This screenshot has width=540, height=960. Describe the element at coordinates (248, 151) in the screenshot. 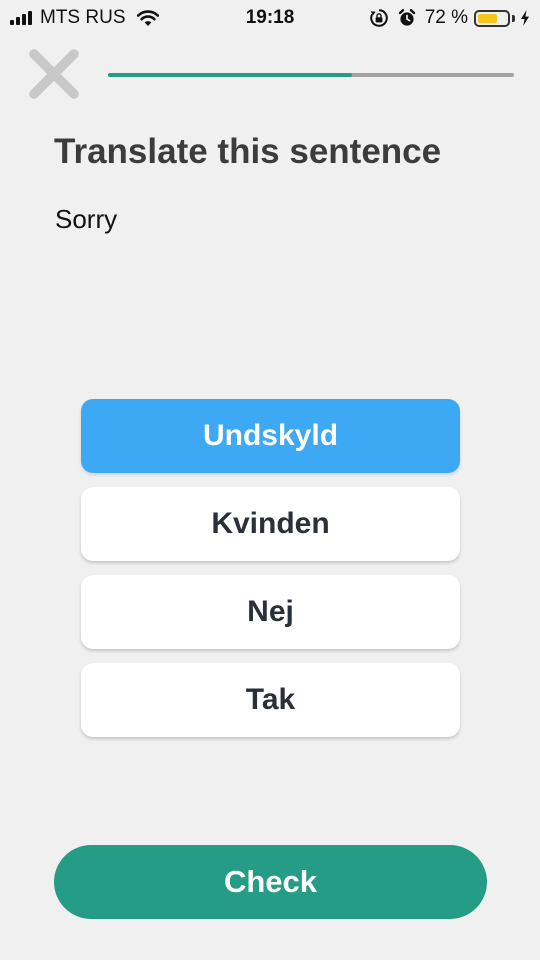

I see `prompt-title: Translate this sentence` at that location.